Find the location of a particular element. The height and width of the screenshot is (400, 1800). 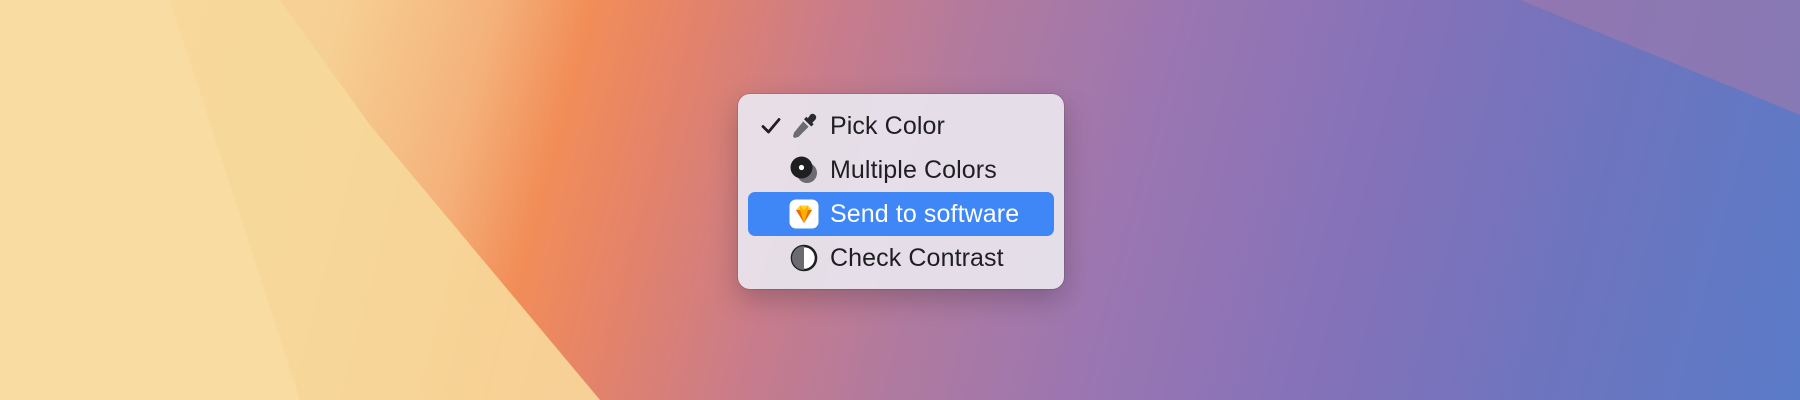

menu-item-label: Send to software is located at coordinates (925, 213).